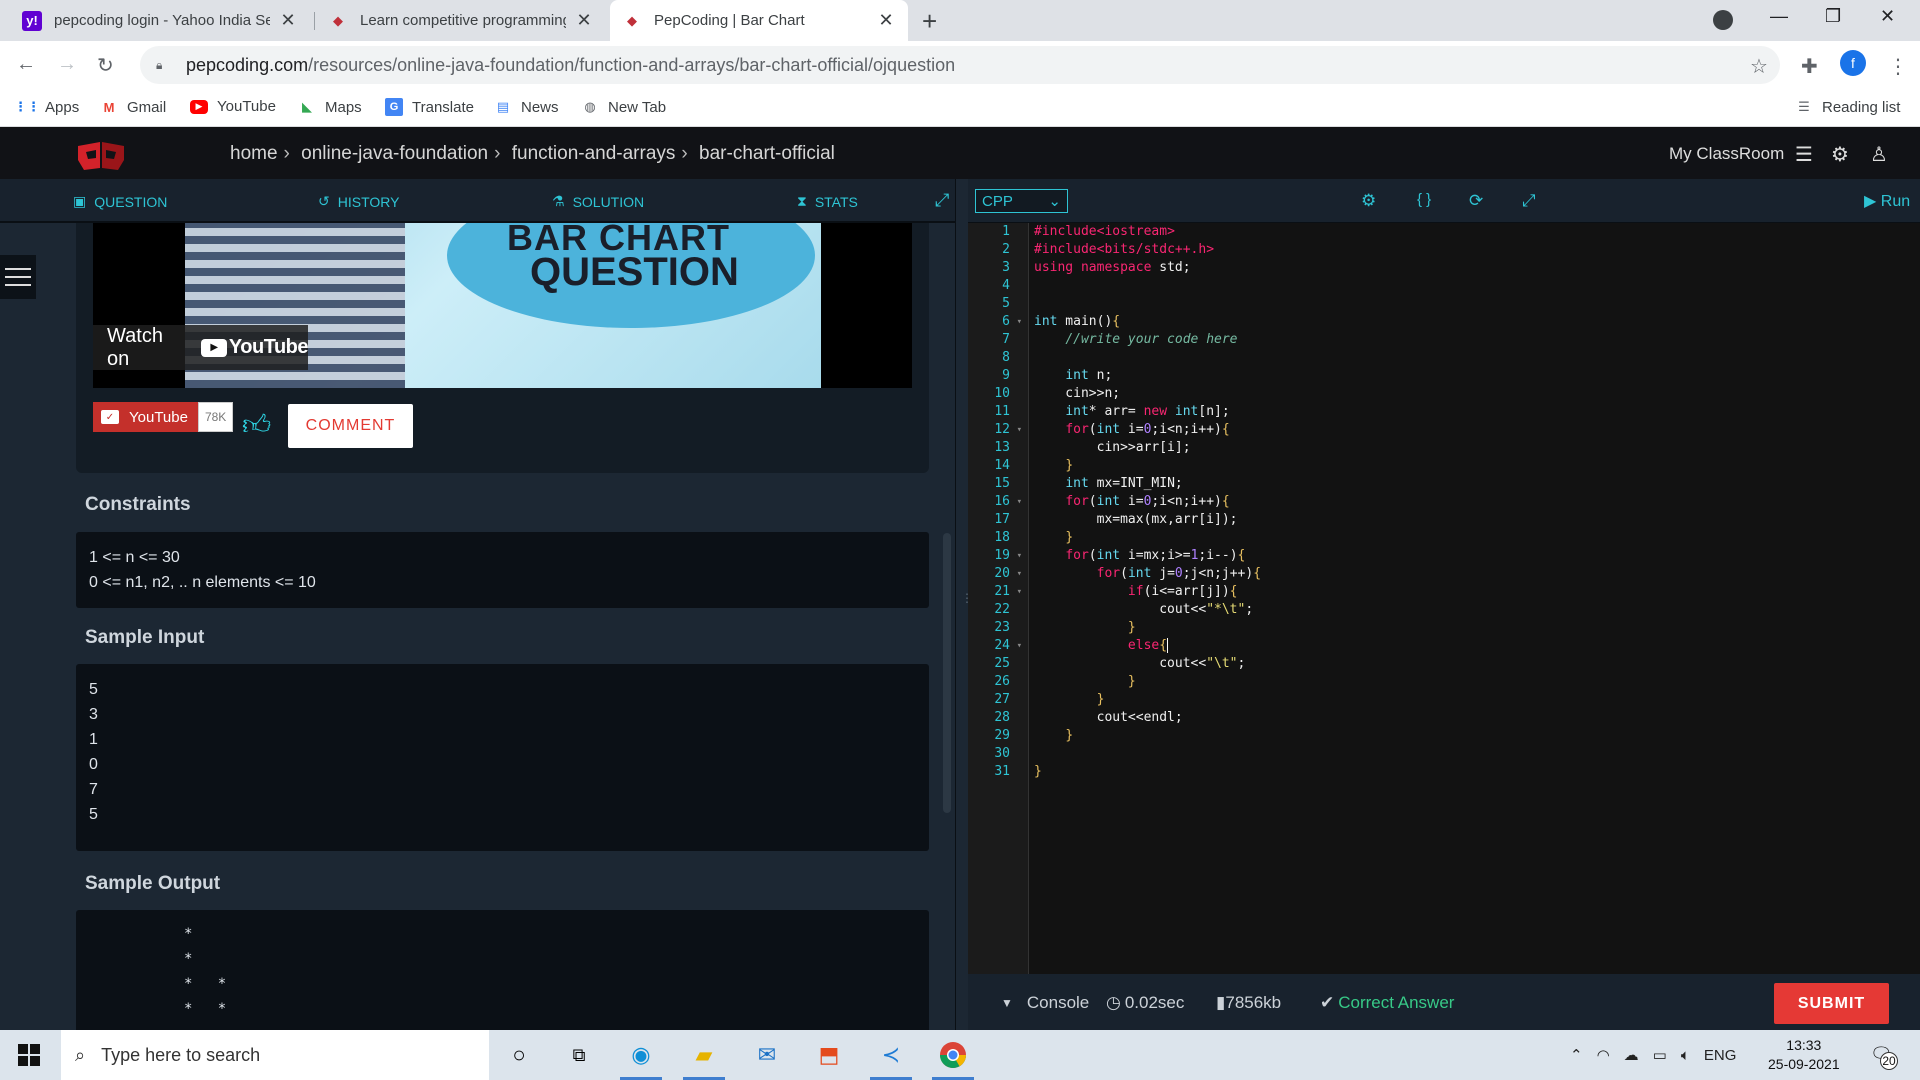 This screenshot has height=1080, width=1920. What do you see at coordinates (767, 1055) in the screenshot?
I see `mail-icon: ✉` at bounding box center [767, 1055].